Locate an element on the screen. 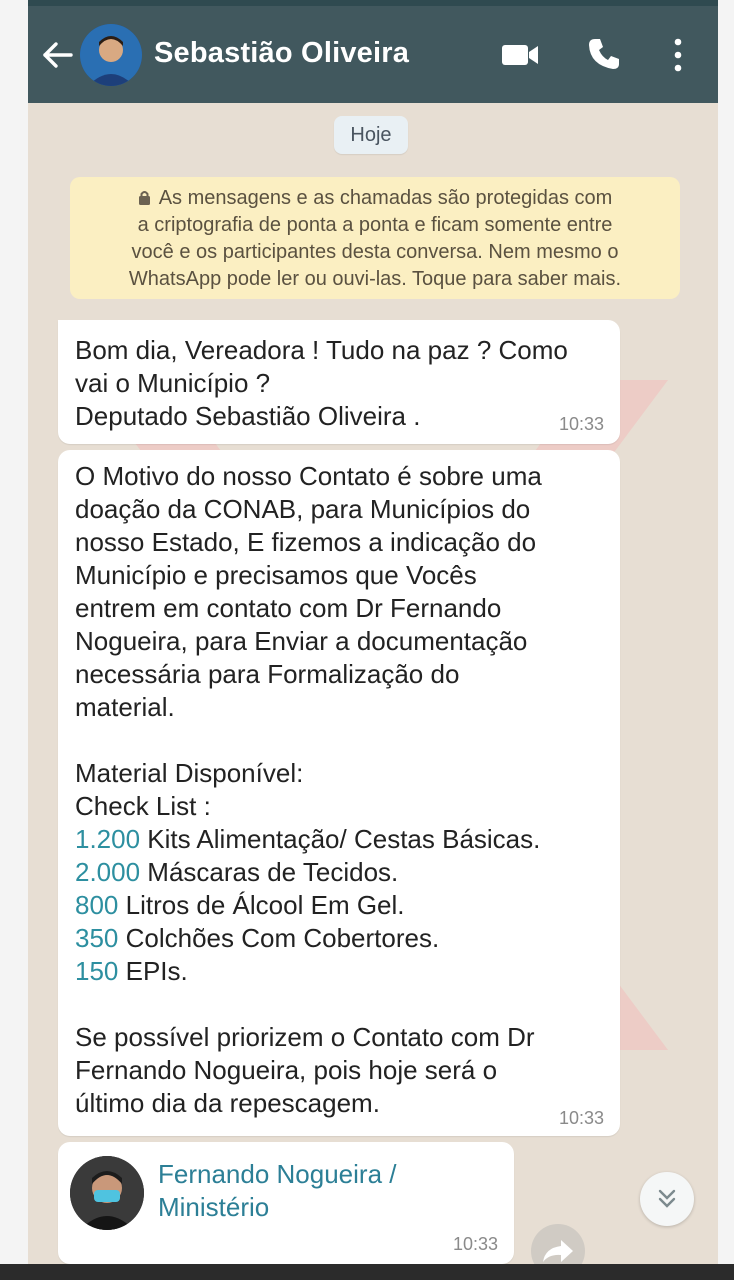 This screenshot has width=734, height=1280. forward-arrow-icon is located at coordinates (558, 1251).